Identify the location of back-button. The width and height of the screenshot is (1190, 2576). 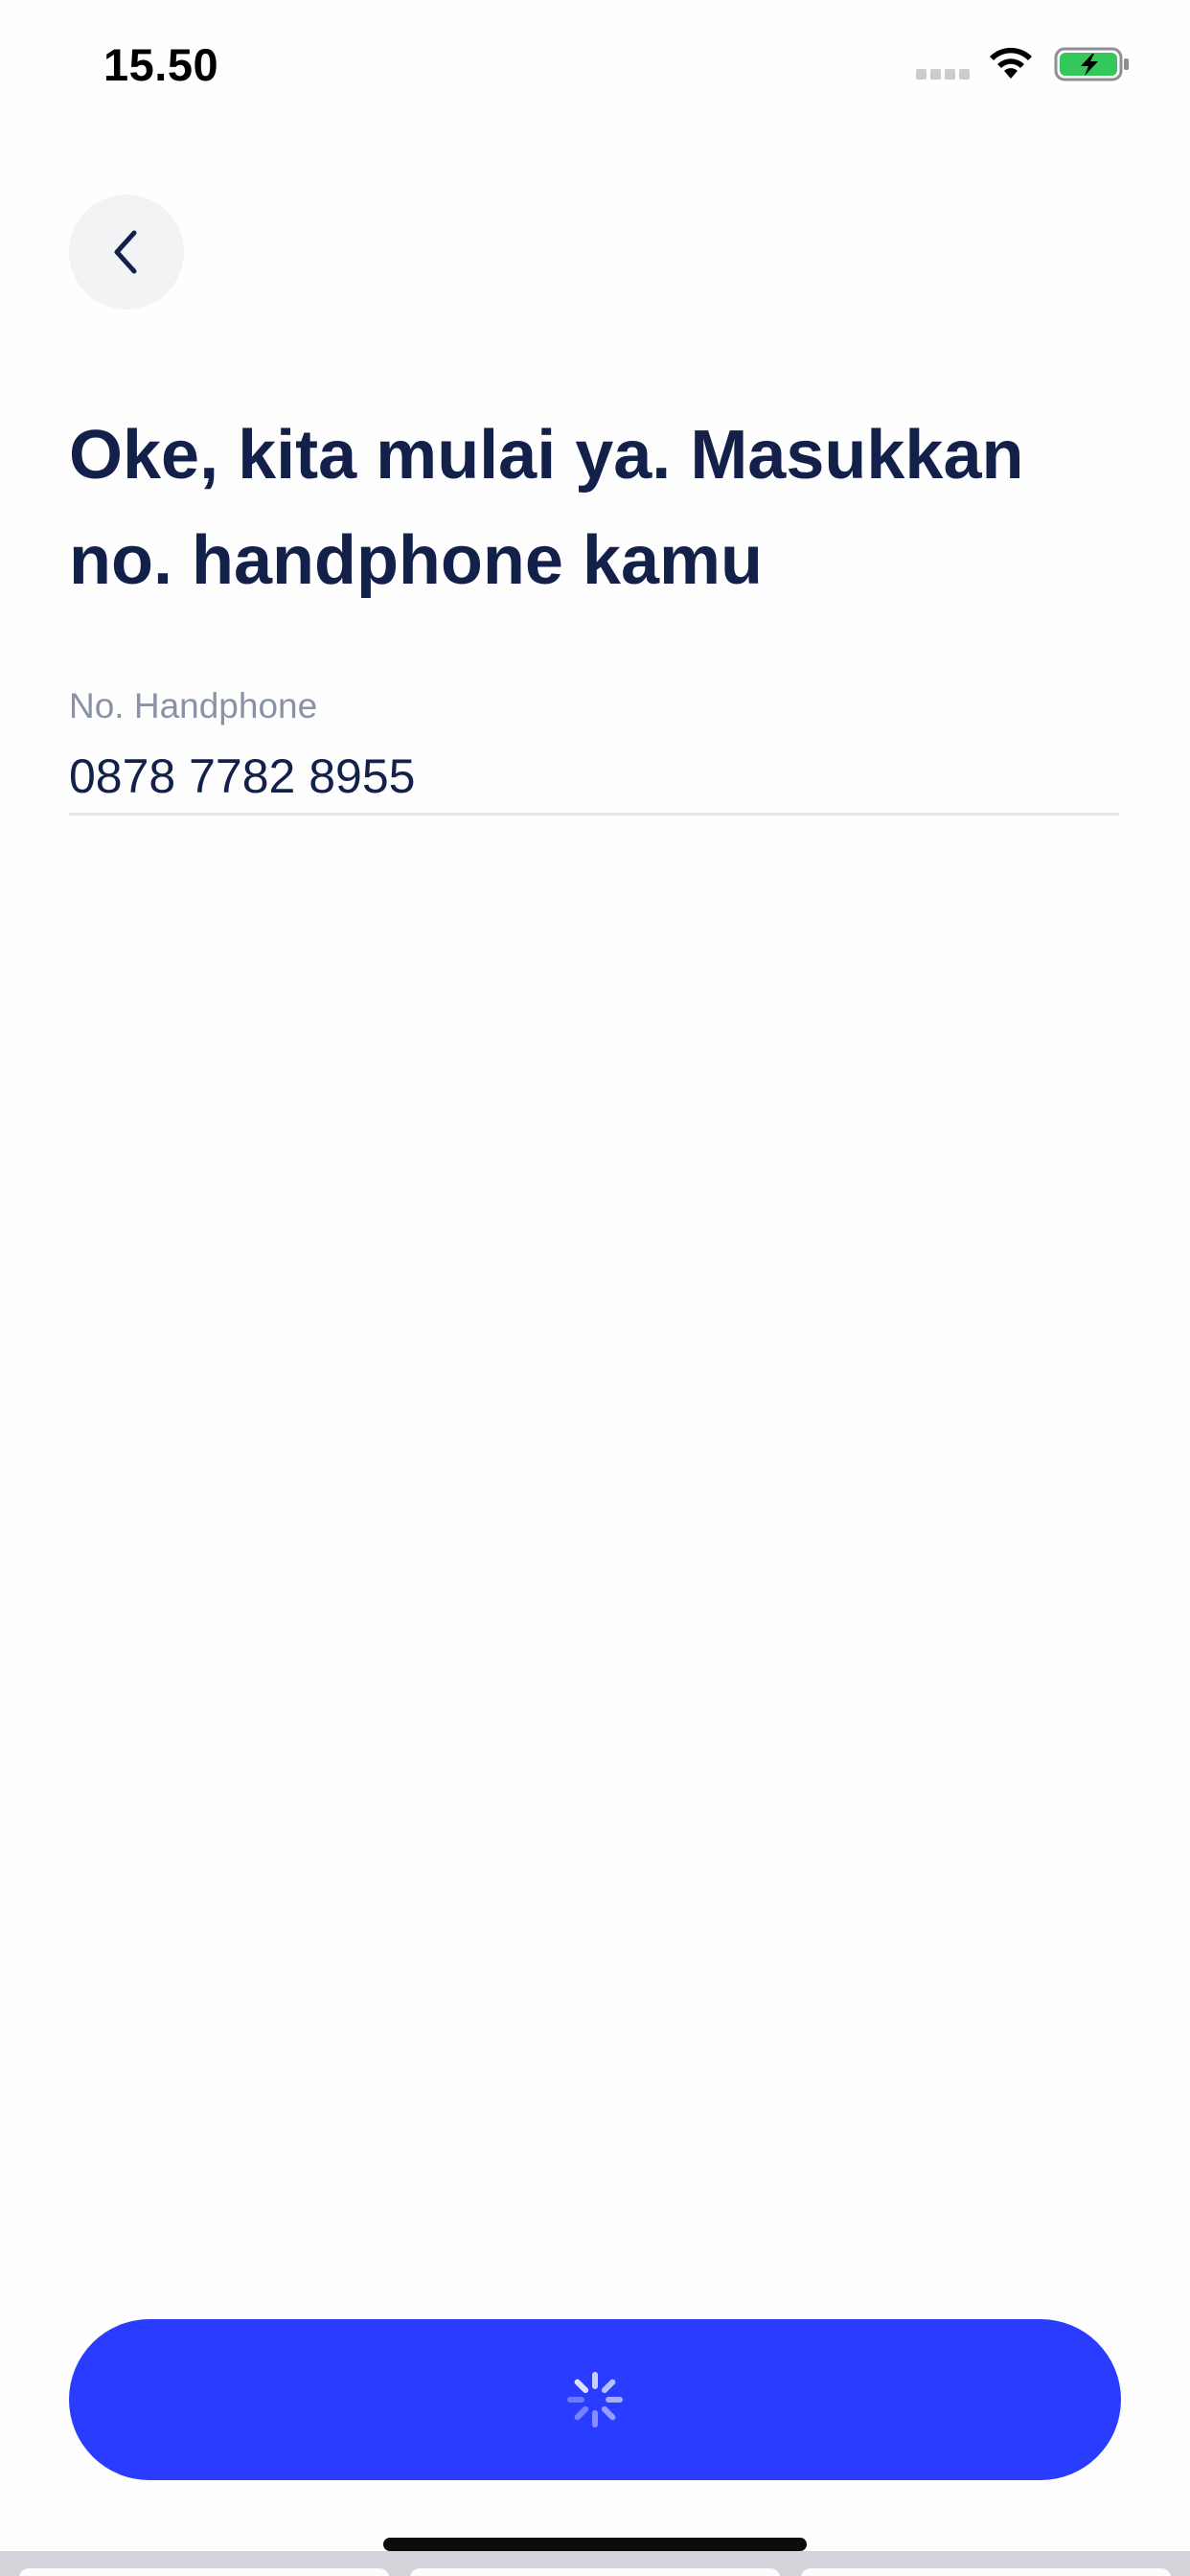
(127, 252).